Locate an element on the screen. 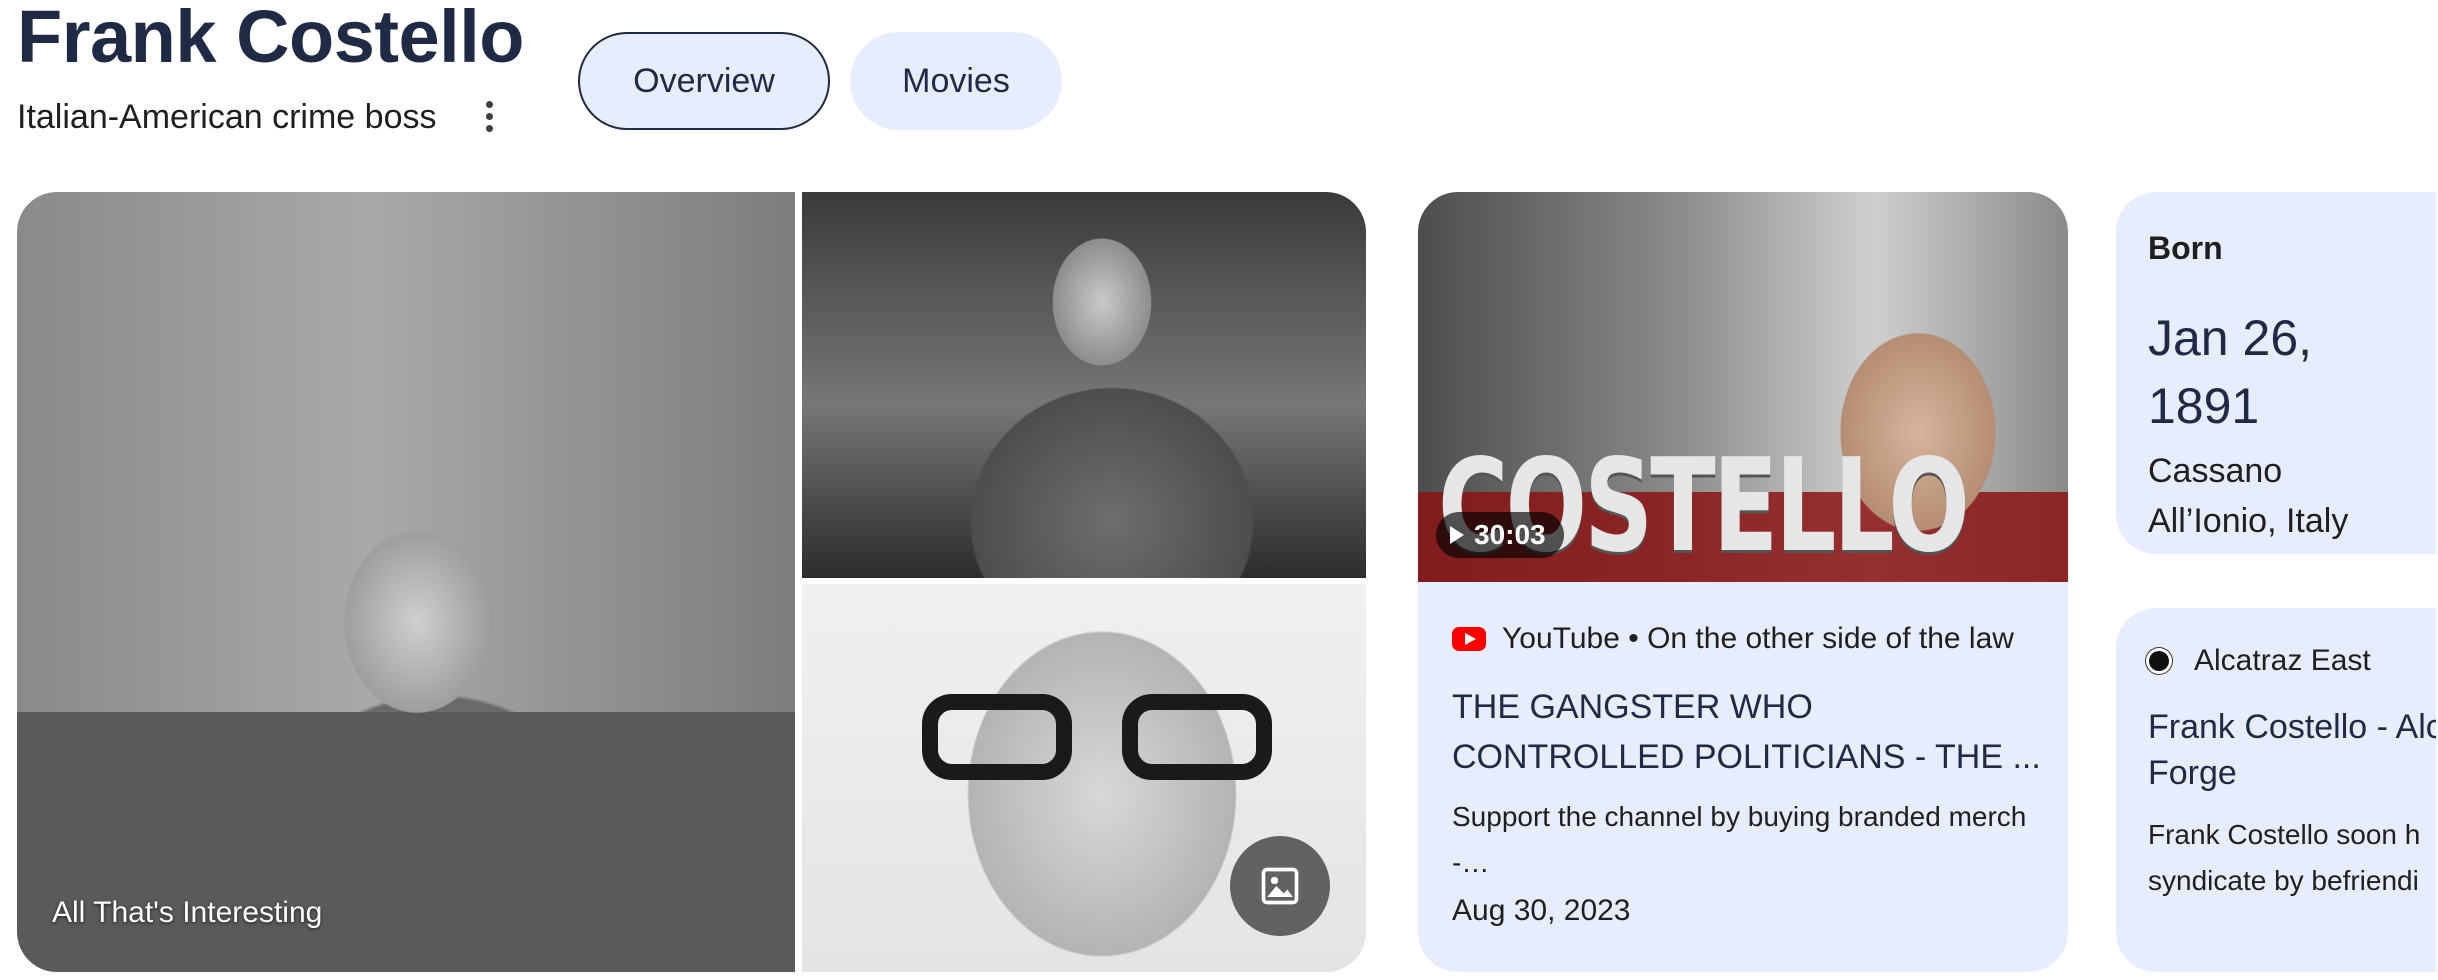 Image resolution: width=2438 pixels, height=980 pixels. video-duration: 30:03 is located at coordinates (1500, 535).